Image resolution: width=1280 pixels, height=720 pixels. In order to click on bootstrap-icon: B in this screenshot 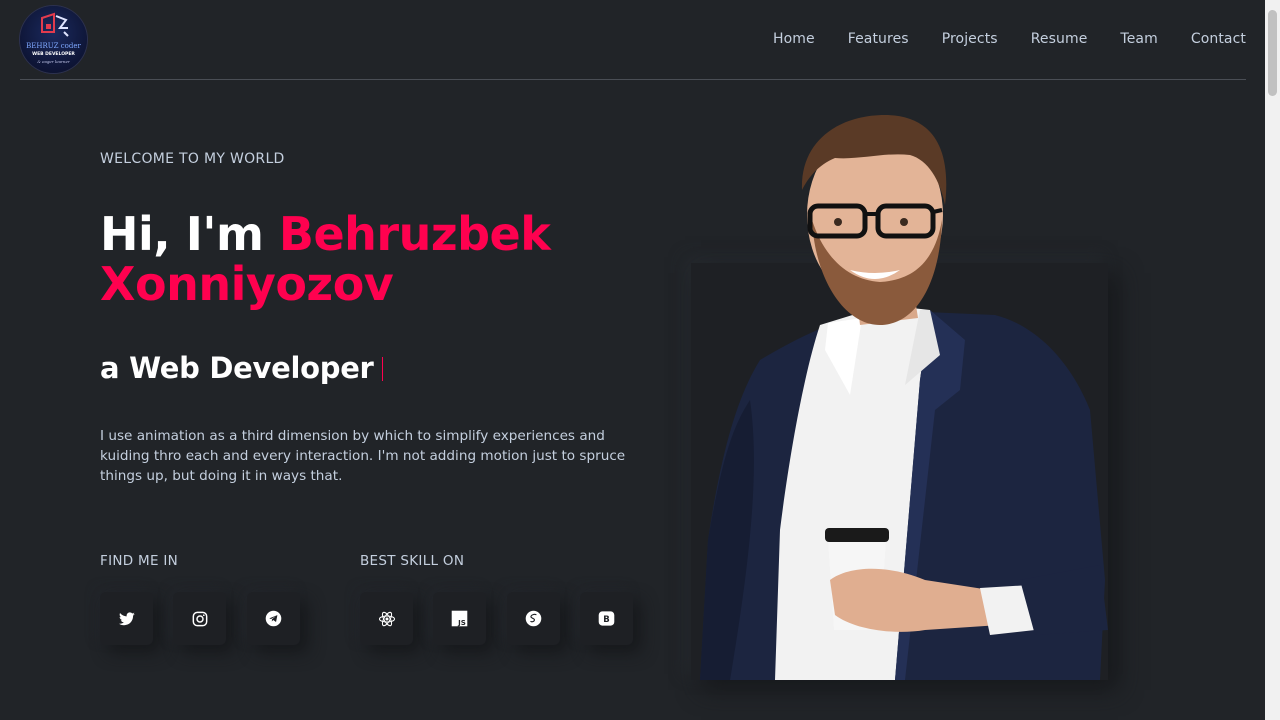, I will do `click(606, 618)`.